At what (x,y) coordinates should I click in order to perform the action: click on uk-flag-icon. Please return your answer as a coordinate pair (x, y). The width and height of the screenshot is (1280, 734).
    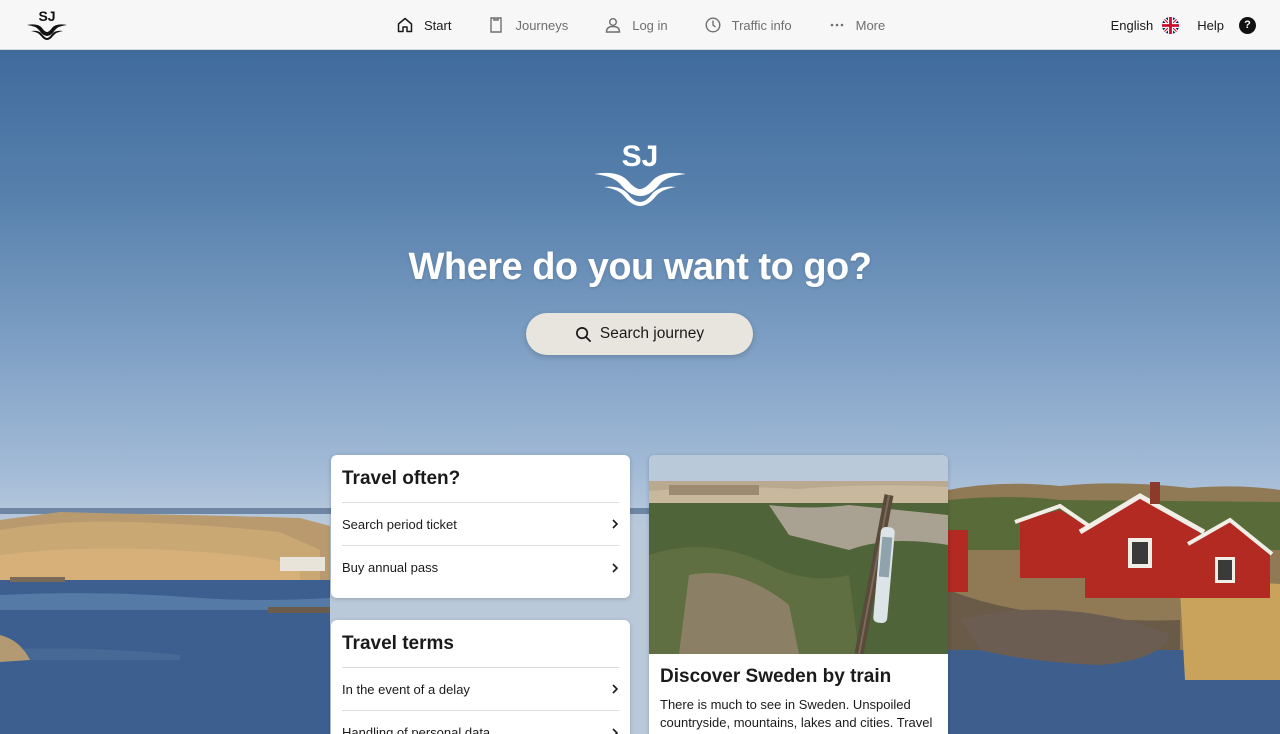
    Looking at the image, I should click on (1171, 25).